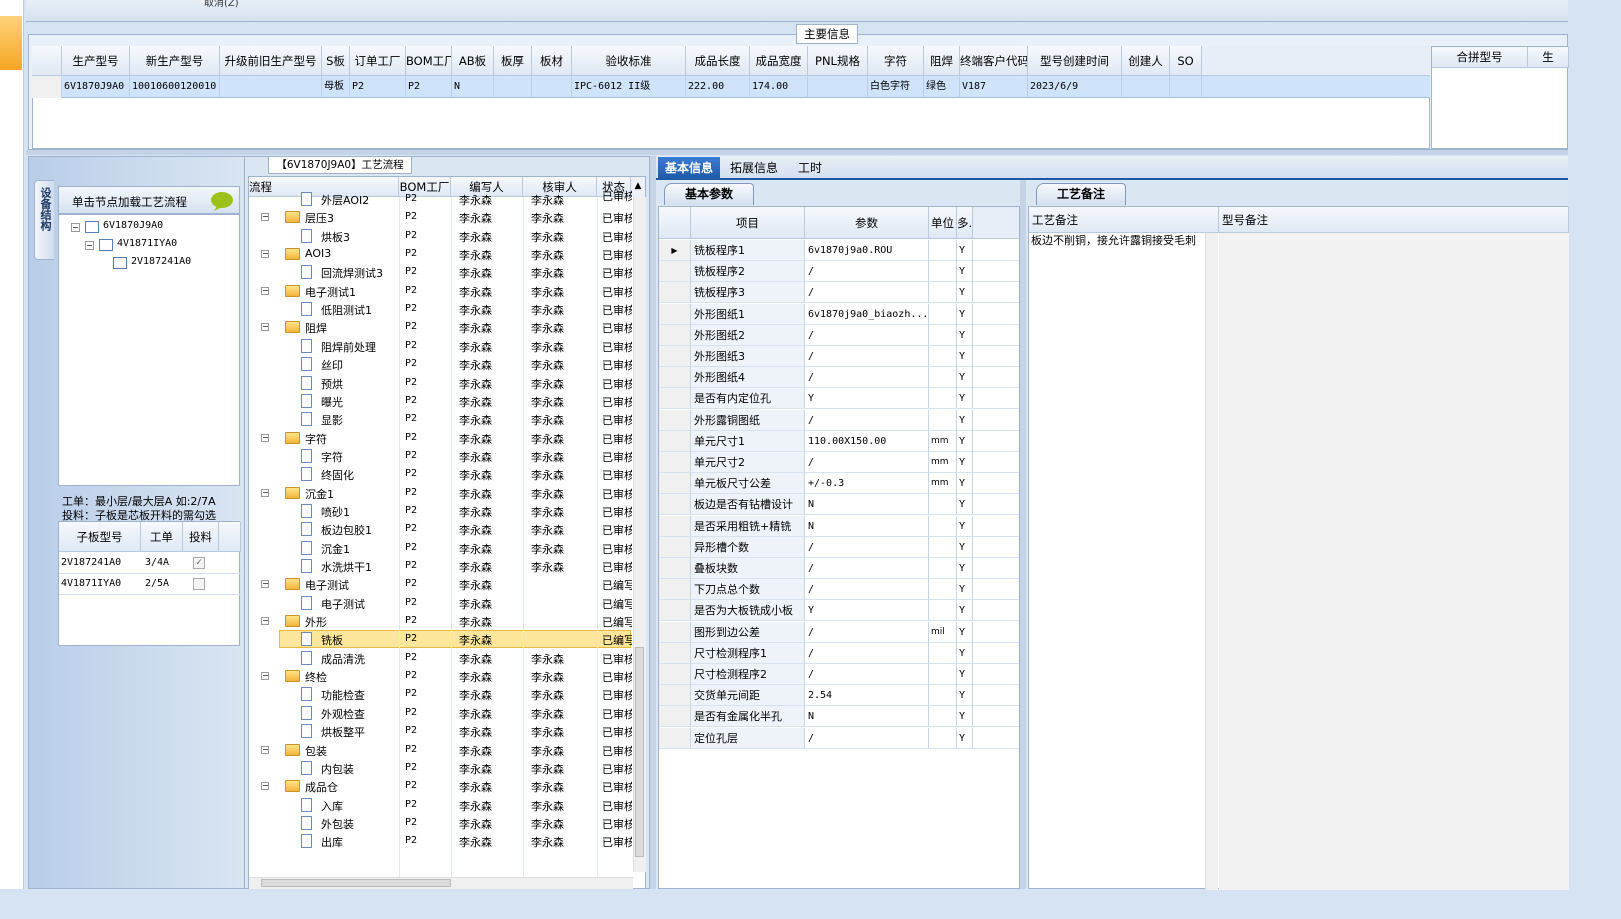 Image resolution: width=1621 pixels, height=919 pixels. Describe the element at coordinates (629, 61) in the screenshot. I see `main-col-header: 验收标准` at that location.